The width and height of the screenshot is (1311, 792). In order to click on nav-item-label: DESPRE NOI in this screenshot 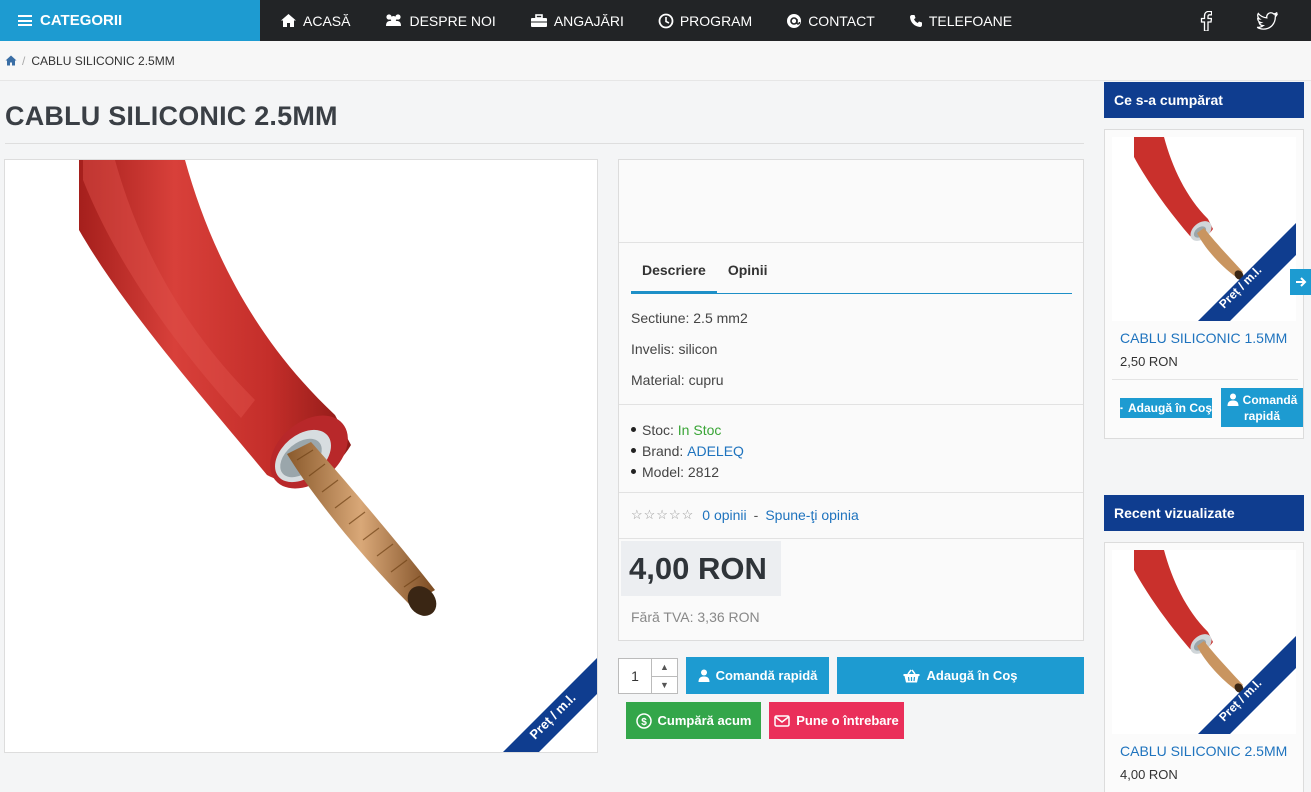, I will do `click(452, 20)`.